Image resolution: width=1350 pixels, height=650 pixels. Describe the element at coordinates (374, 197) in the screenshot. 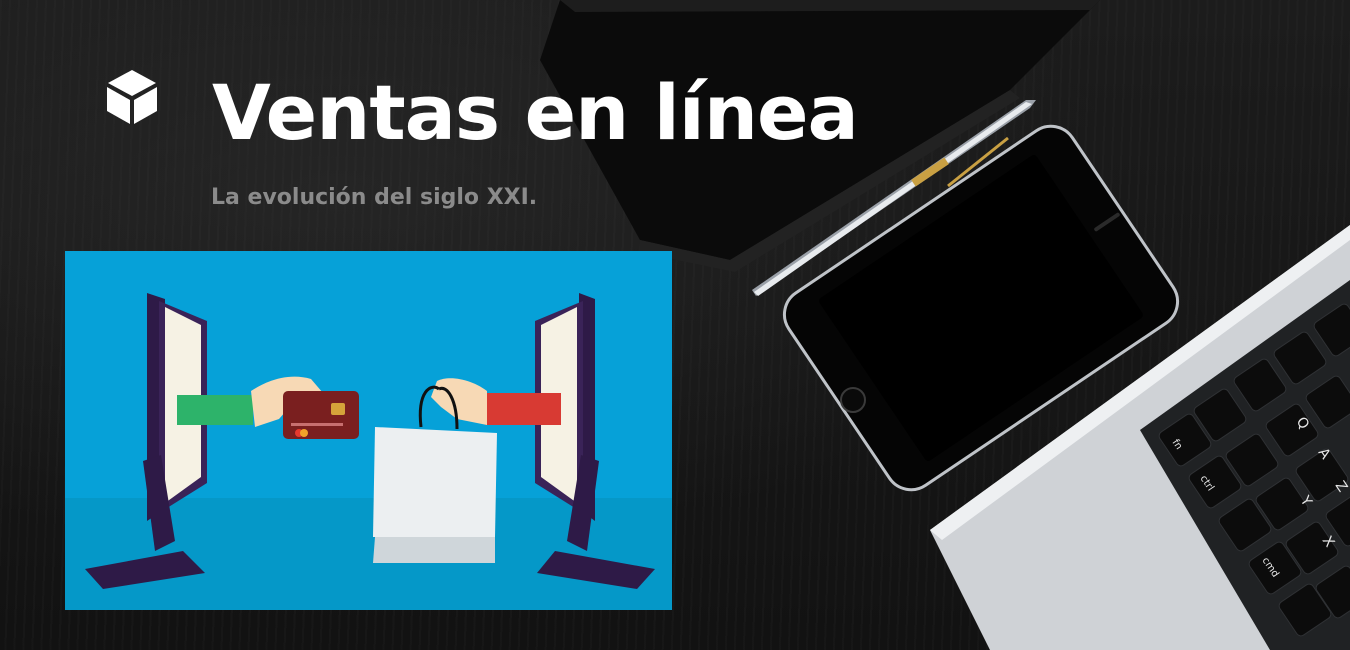

I see `page-subtitle: La evolución del siglo XXI.` at that location.